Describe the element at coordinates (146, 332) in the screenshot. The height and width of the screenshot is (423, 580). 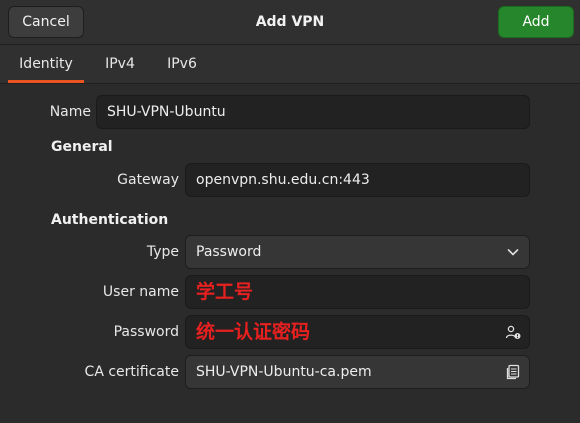
I see `password-label: Password` at that location.